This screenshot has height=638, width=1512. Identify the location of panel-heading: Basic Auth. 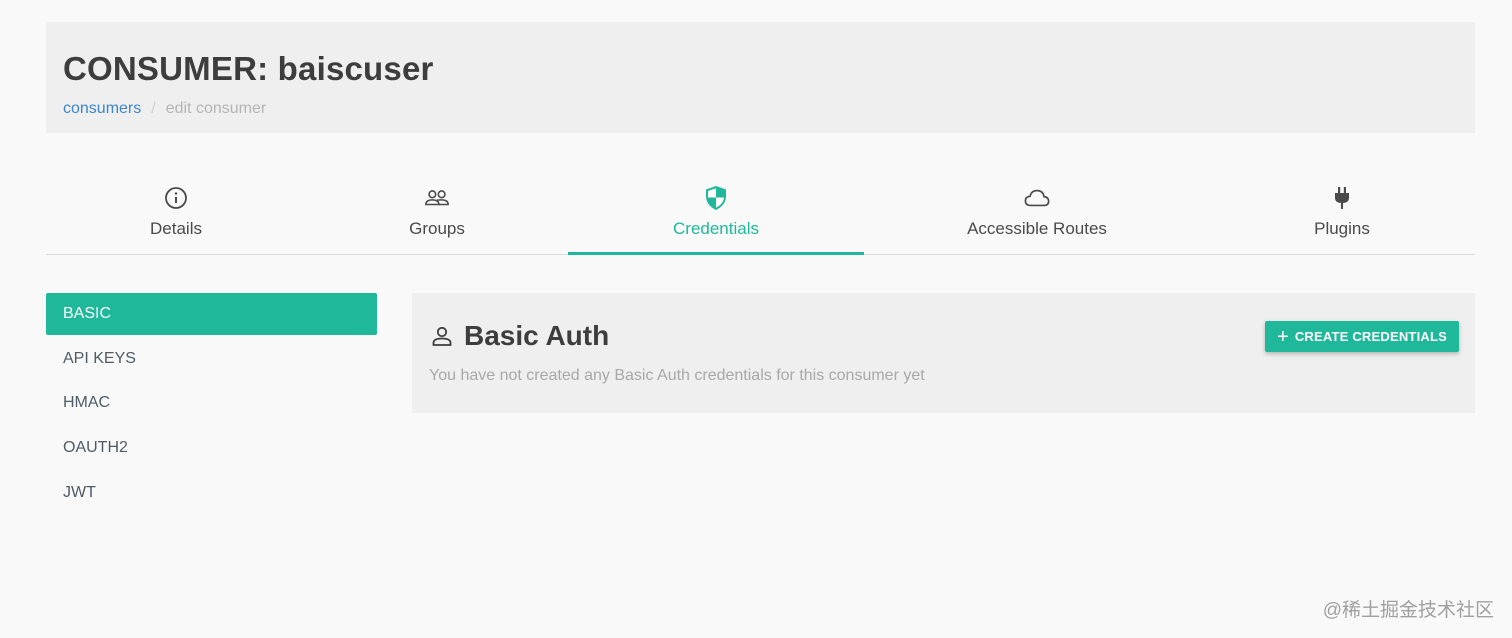
(520, 336).